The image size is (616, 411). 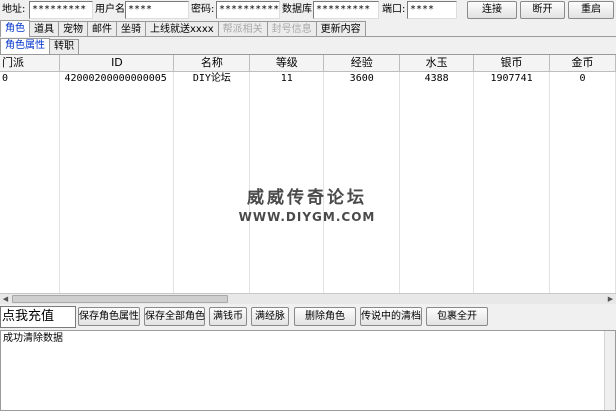 I want to click on tab-guild: 帮派相关, so click(x=242, y=29).